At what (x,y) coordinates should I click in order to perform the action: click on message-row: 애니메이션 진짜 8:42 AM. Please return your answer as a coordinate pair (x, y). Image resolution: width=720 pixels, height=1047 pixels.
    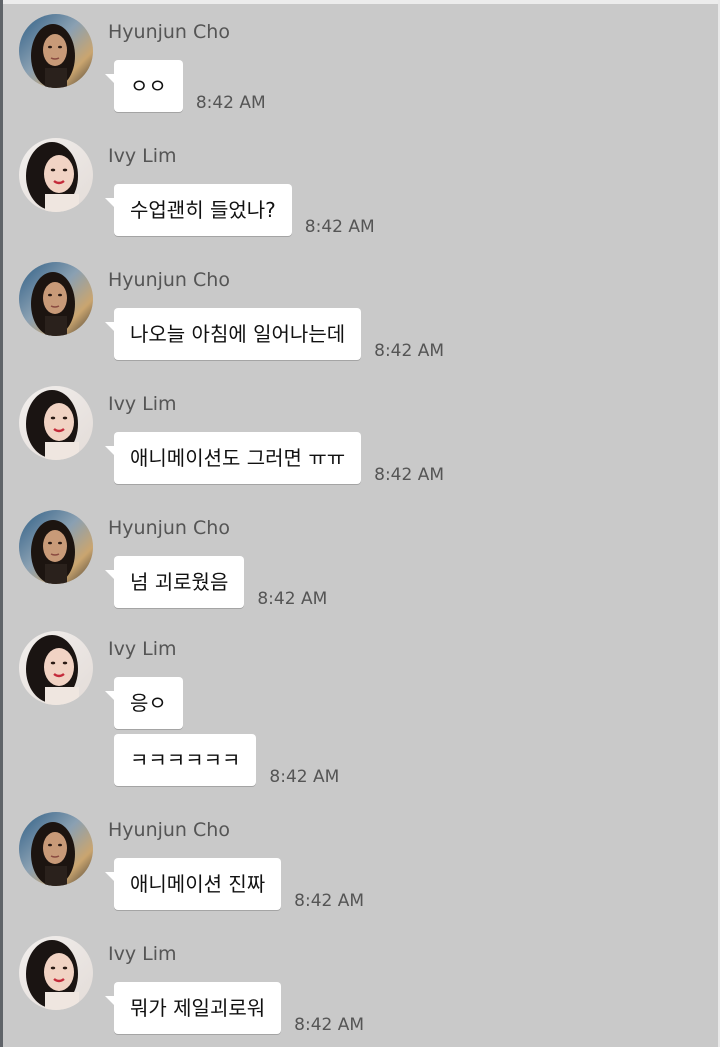
    Looking at the image, I should click on (234, 884).